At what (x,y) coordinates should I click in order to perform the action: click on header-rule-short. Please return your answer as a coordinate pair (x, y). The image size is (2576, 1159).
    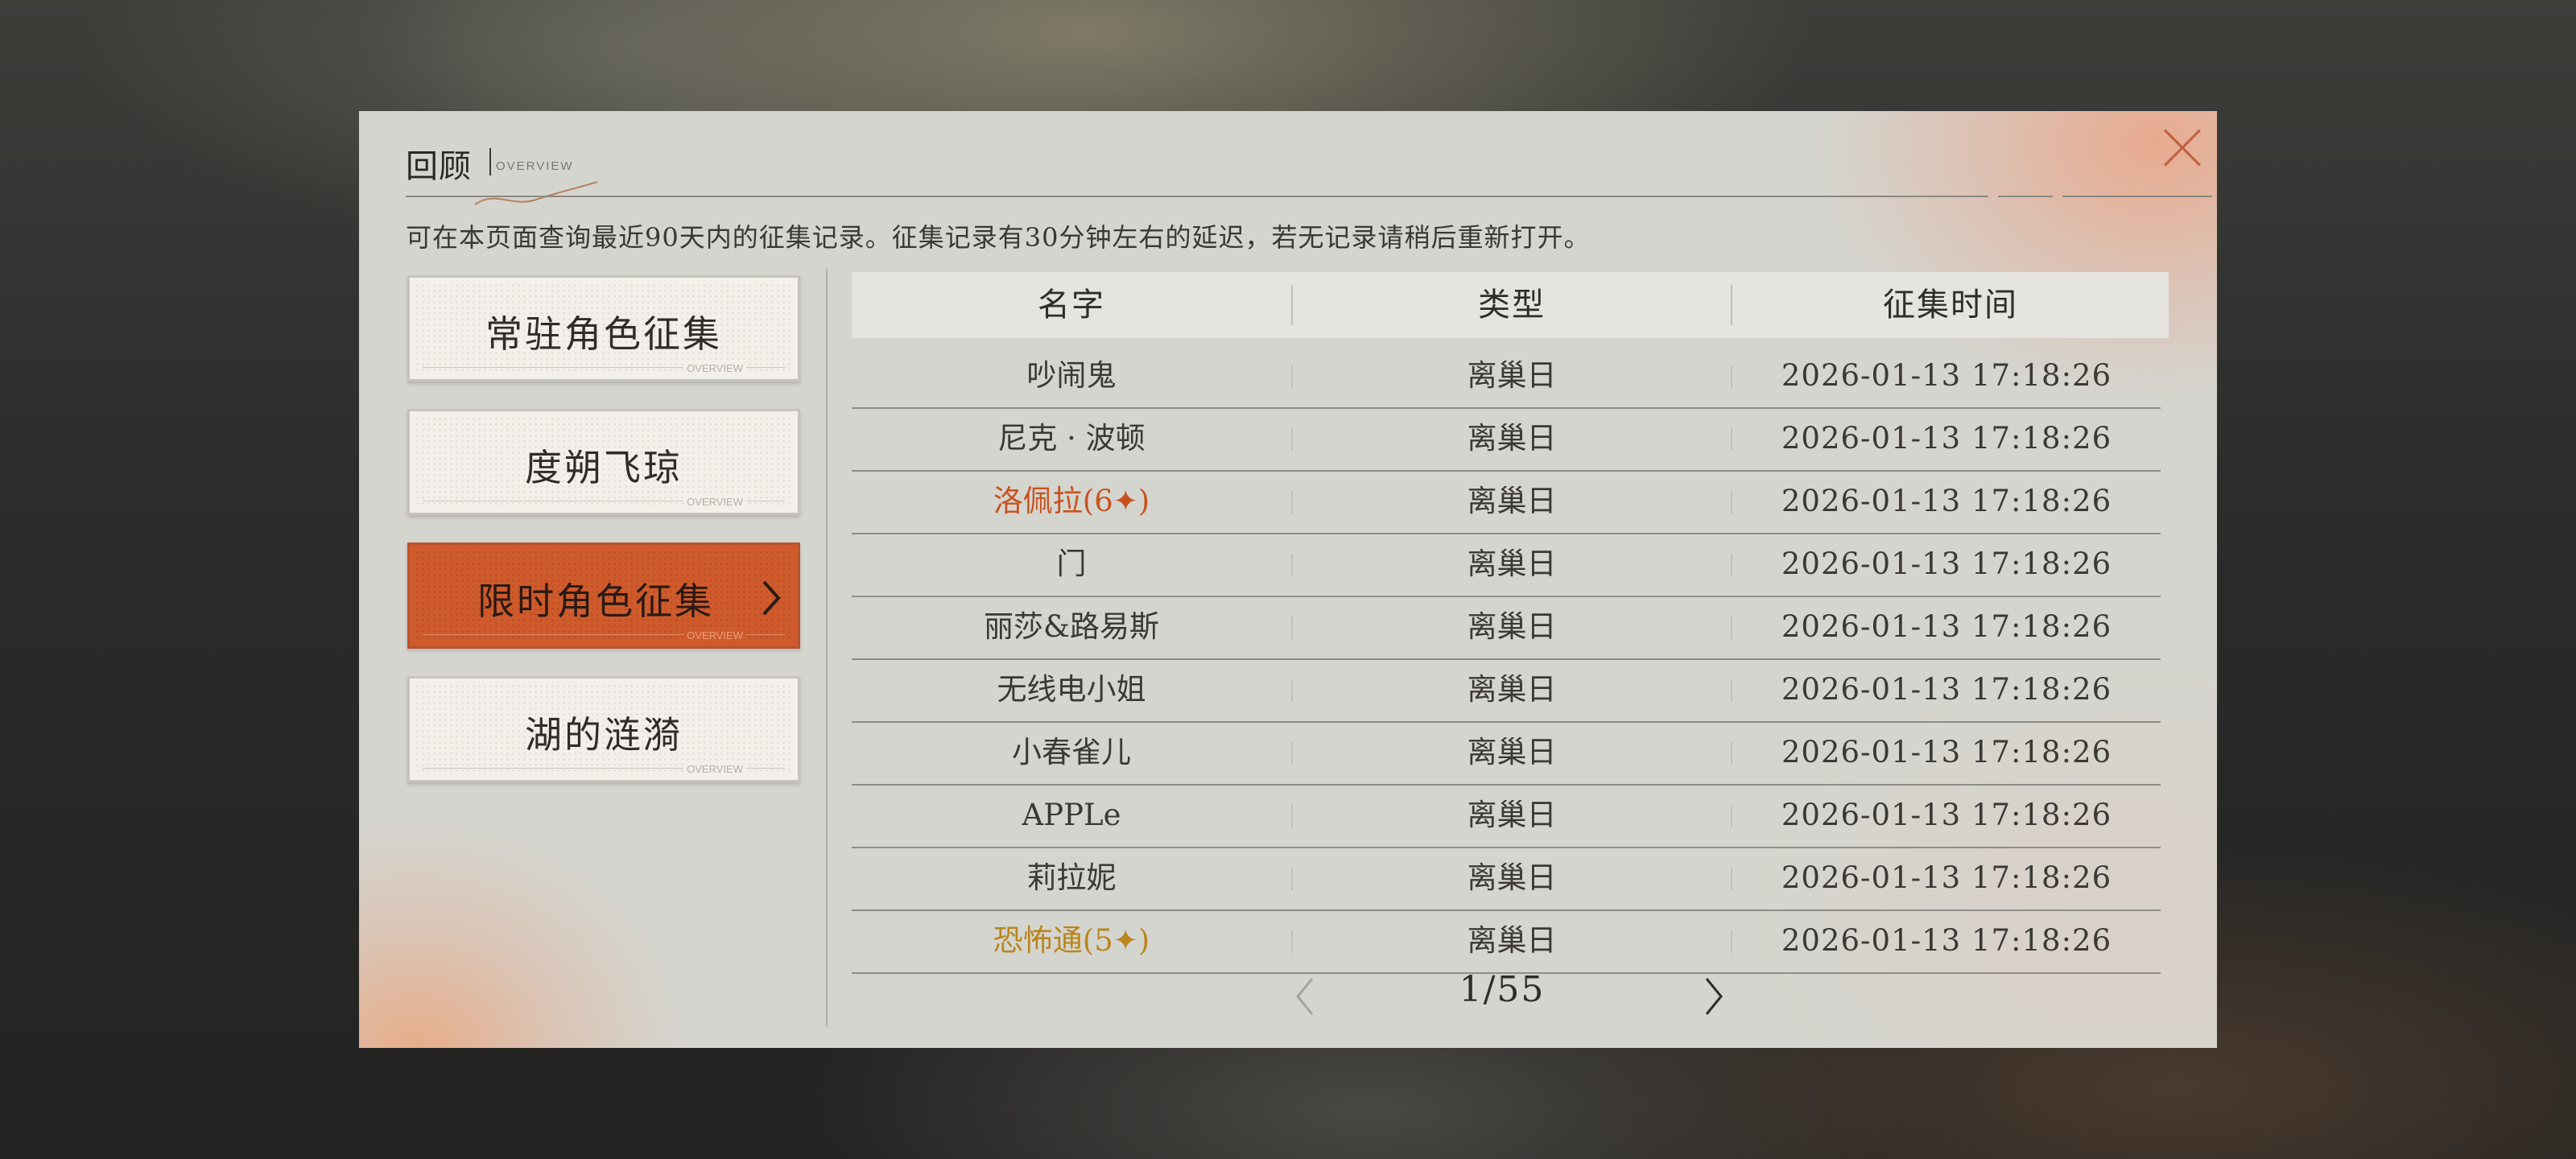
    Looking at the image, I should click on (2025, 196).